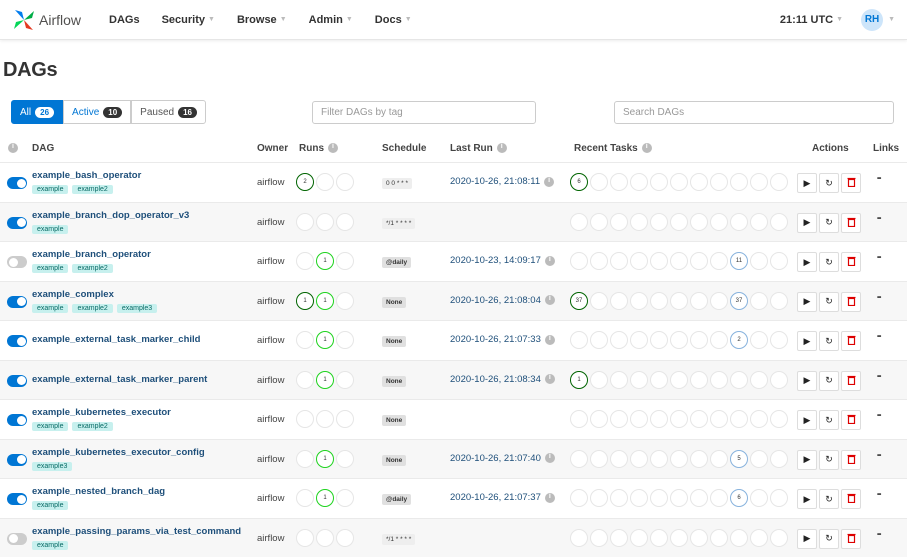  What do you see at coordinates (136, 531) in the screenshot?
I see `dag-name-link: example_passing_params_via_test_command` at bounding box center [136, 531].